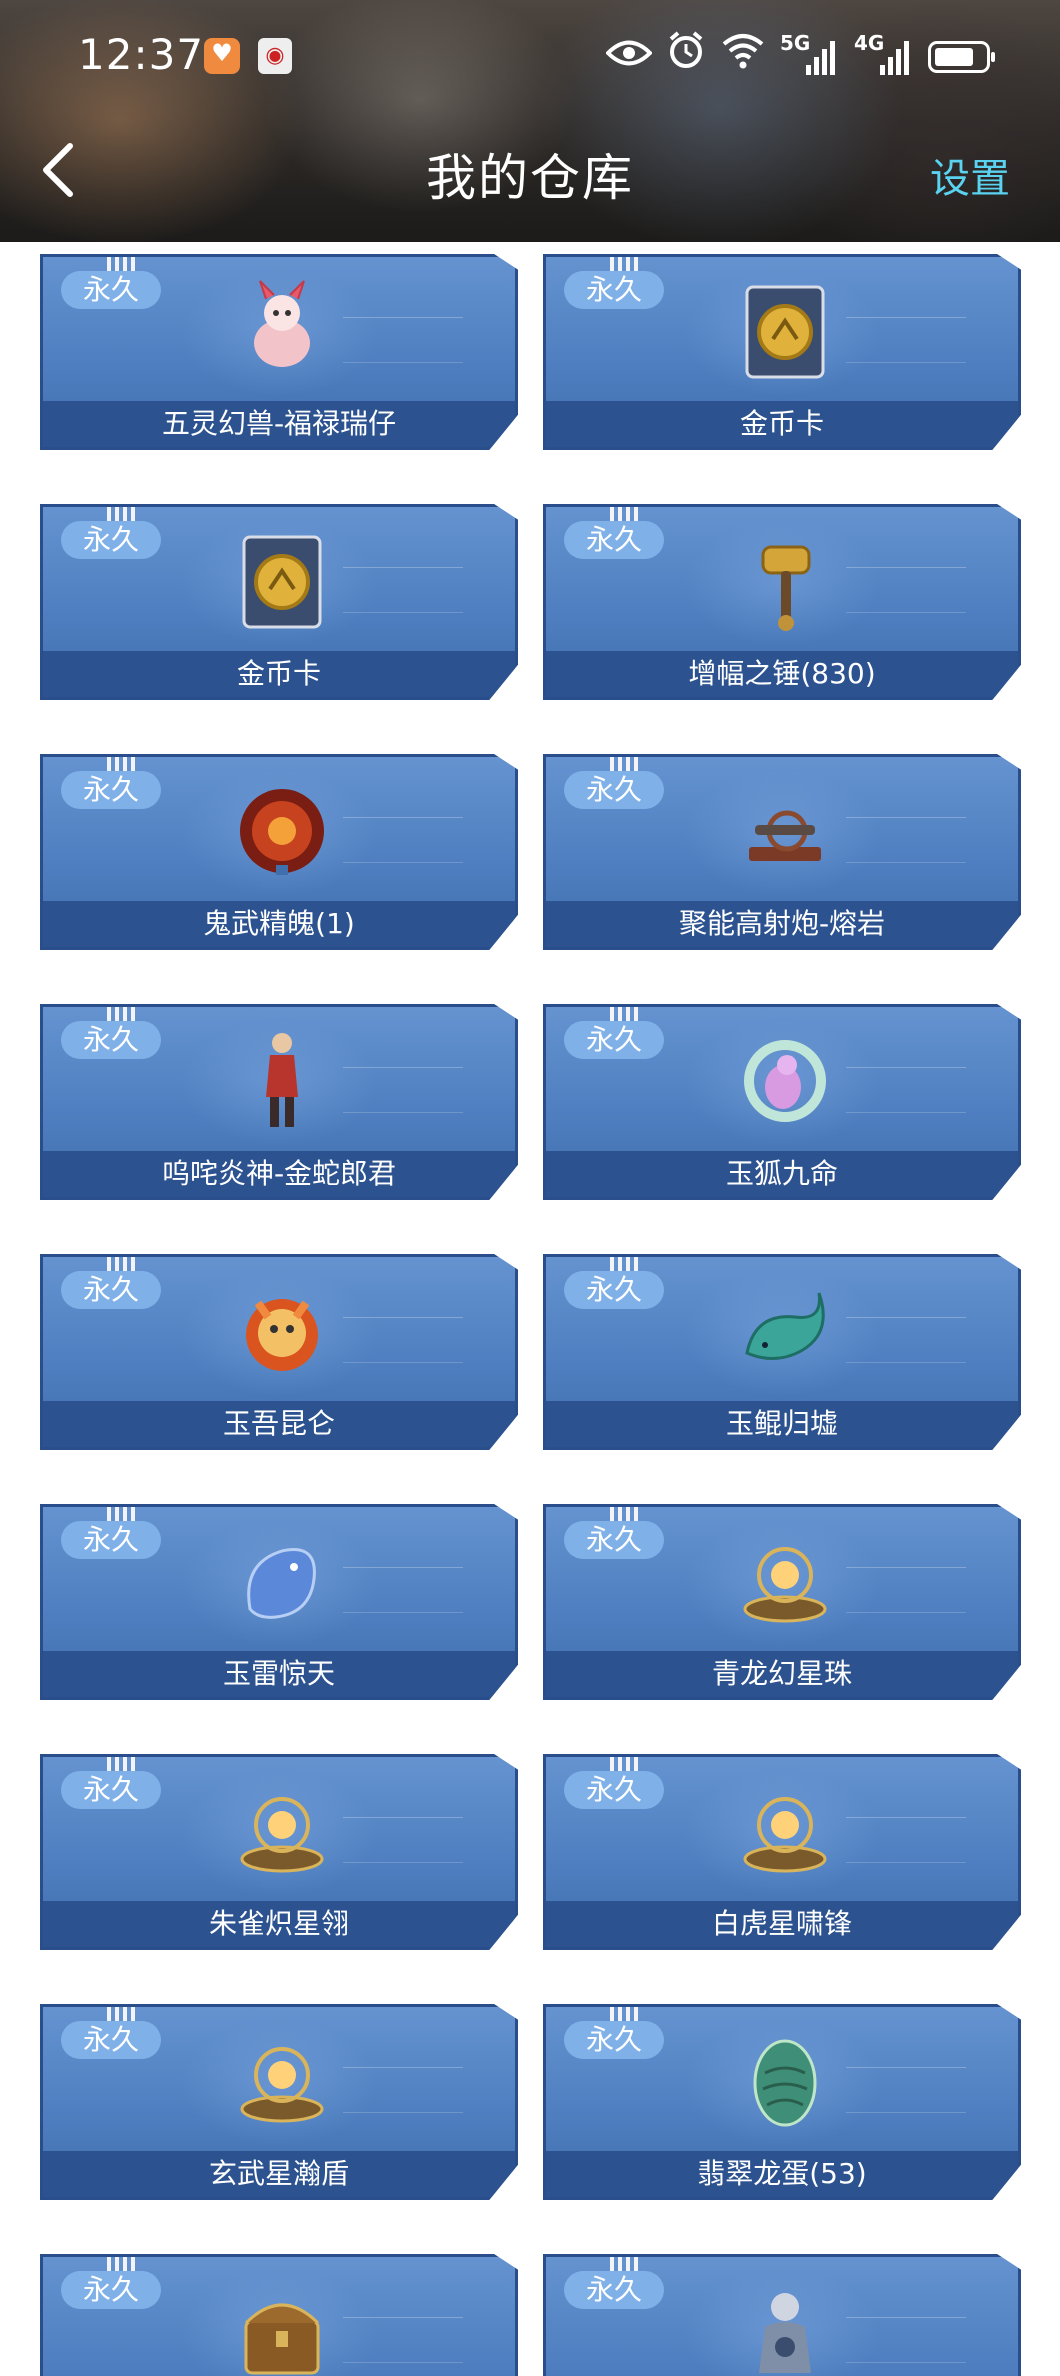 This screenshot has height=2376, width=1060. What do you see at coordinates (782, 674) in the screenshot?
I see `item-name: 增幅之锤(830)` at bounding box center [782, 674].